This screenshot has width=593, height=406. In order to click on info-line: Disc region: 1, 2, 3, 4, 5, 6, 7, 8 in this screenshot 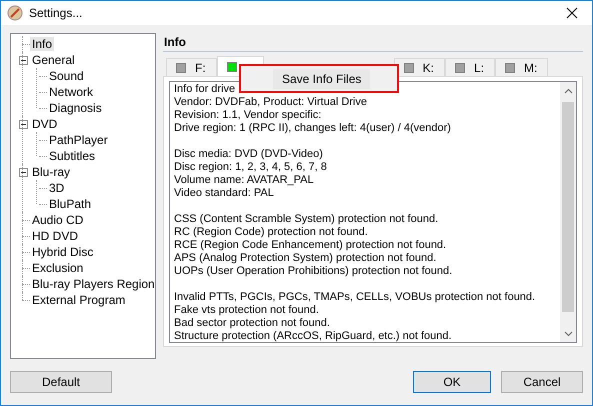, I will do `click(251, 167)`.